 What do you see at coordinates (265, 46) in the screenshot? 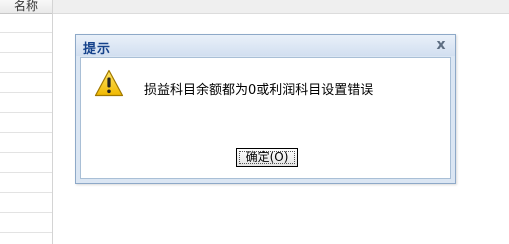
I see `dialog-titlebar: 提示 x` at bounding box center [265, 46].